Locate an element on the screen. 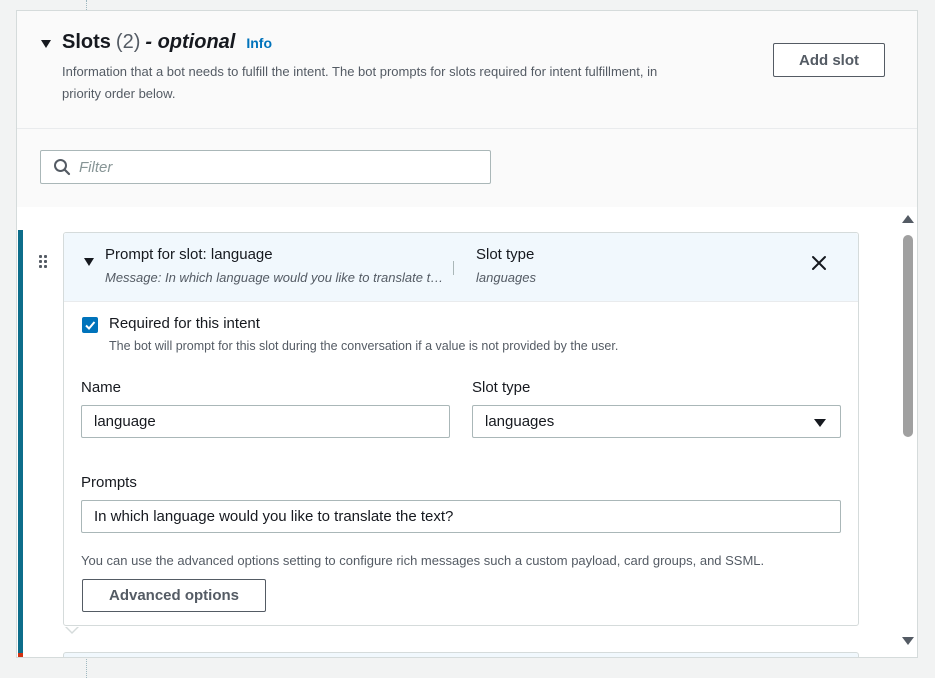 The image size is (935, 678). name-input: language is located at coordinates (265, 421).